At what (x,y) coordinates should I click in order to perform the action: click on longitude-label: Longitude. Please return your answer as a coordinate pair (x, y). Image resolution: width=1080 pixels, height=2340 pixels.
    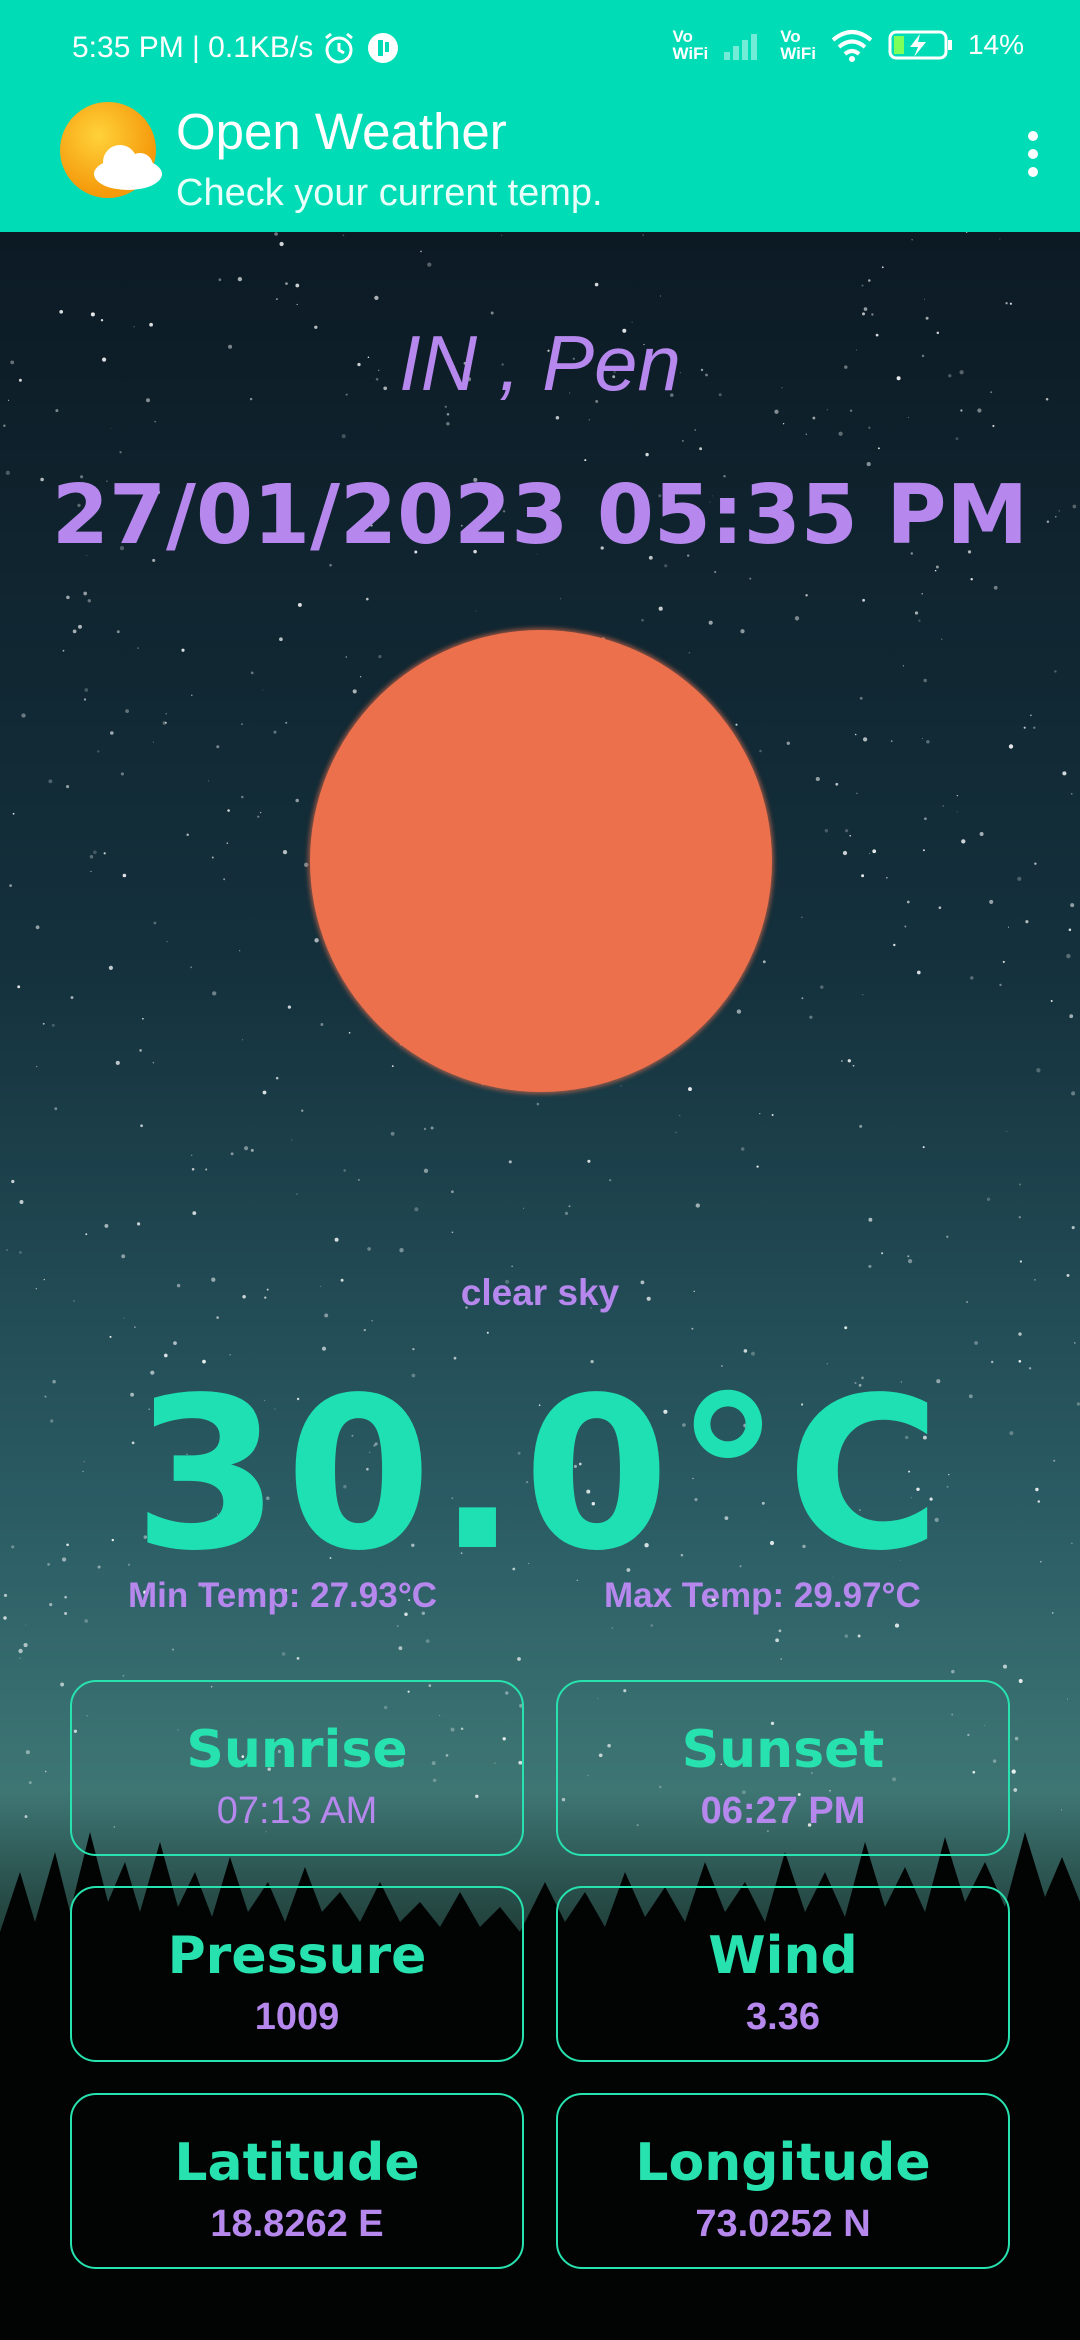
    Looking at the image, I should click on (783, 2163).